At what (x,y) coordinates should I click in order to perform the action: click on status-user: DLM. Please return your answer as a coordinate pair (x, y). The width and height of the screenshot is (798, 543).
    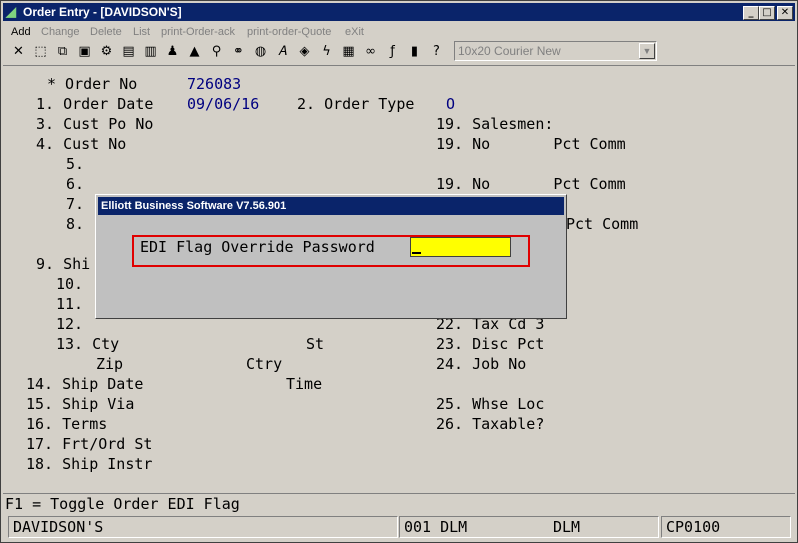
    Looking at the image, I should click on (567, 527).